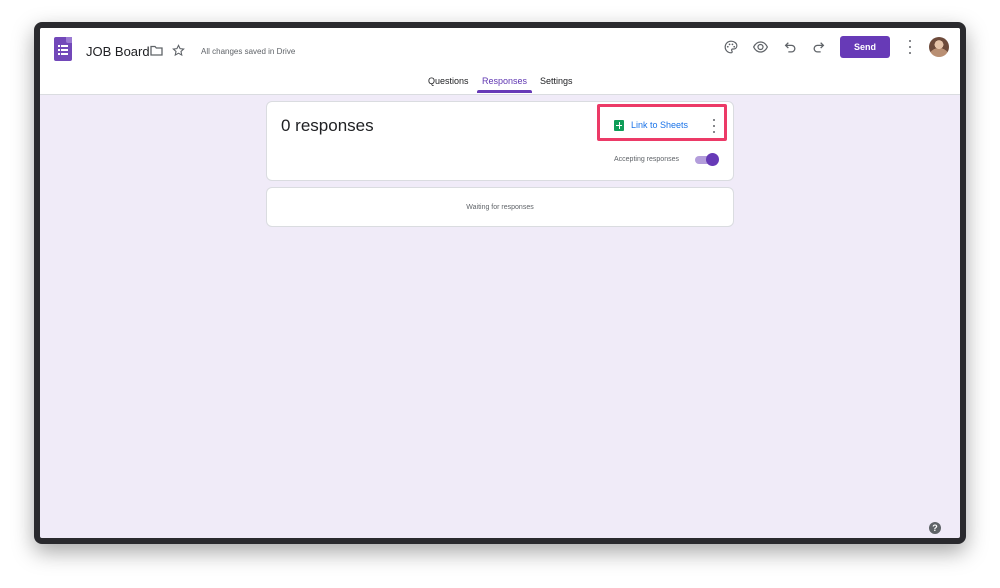 Image resolution: width=1000 pixels, height=588 pixels. Describe the element at coordinates (731, 47) in the screenshot. I see `palette-icon` at that location.